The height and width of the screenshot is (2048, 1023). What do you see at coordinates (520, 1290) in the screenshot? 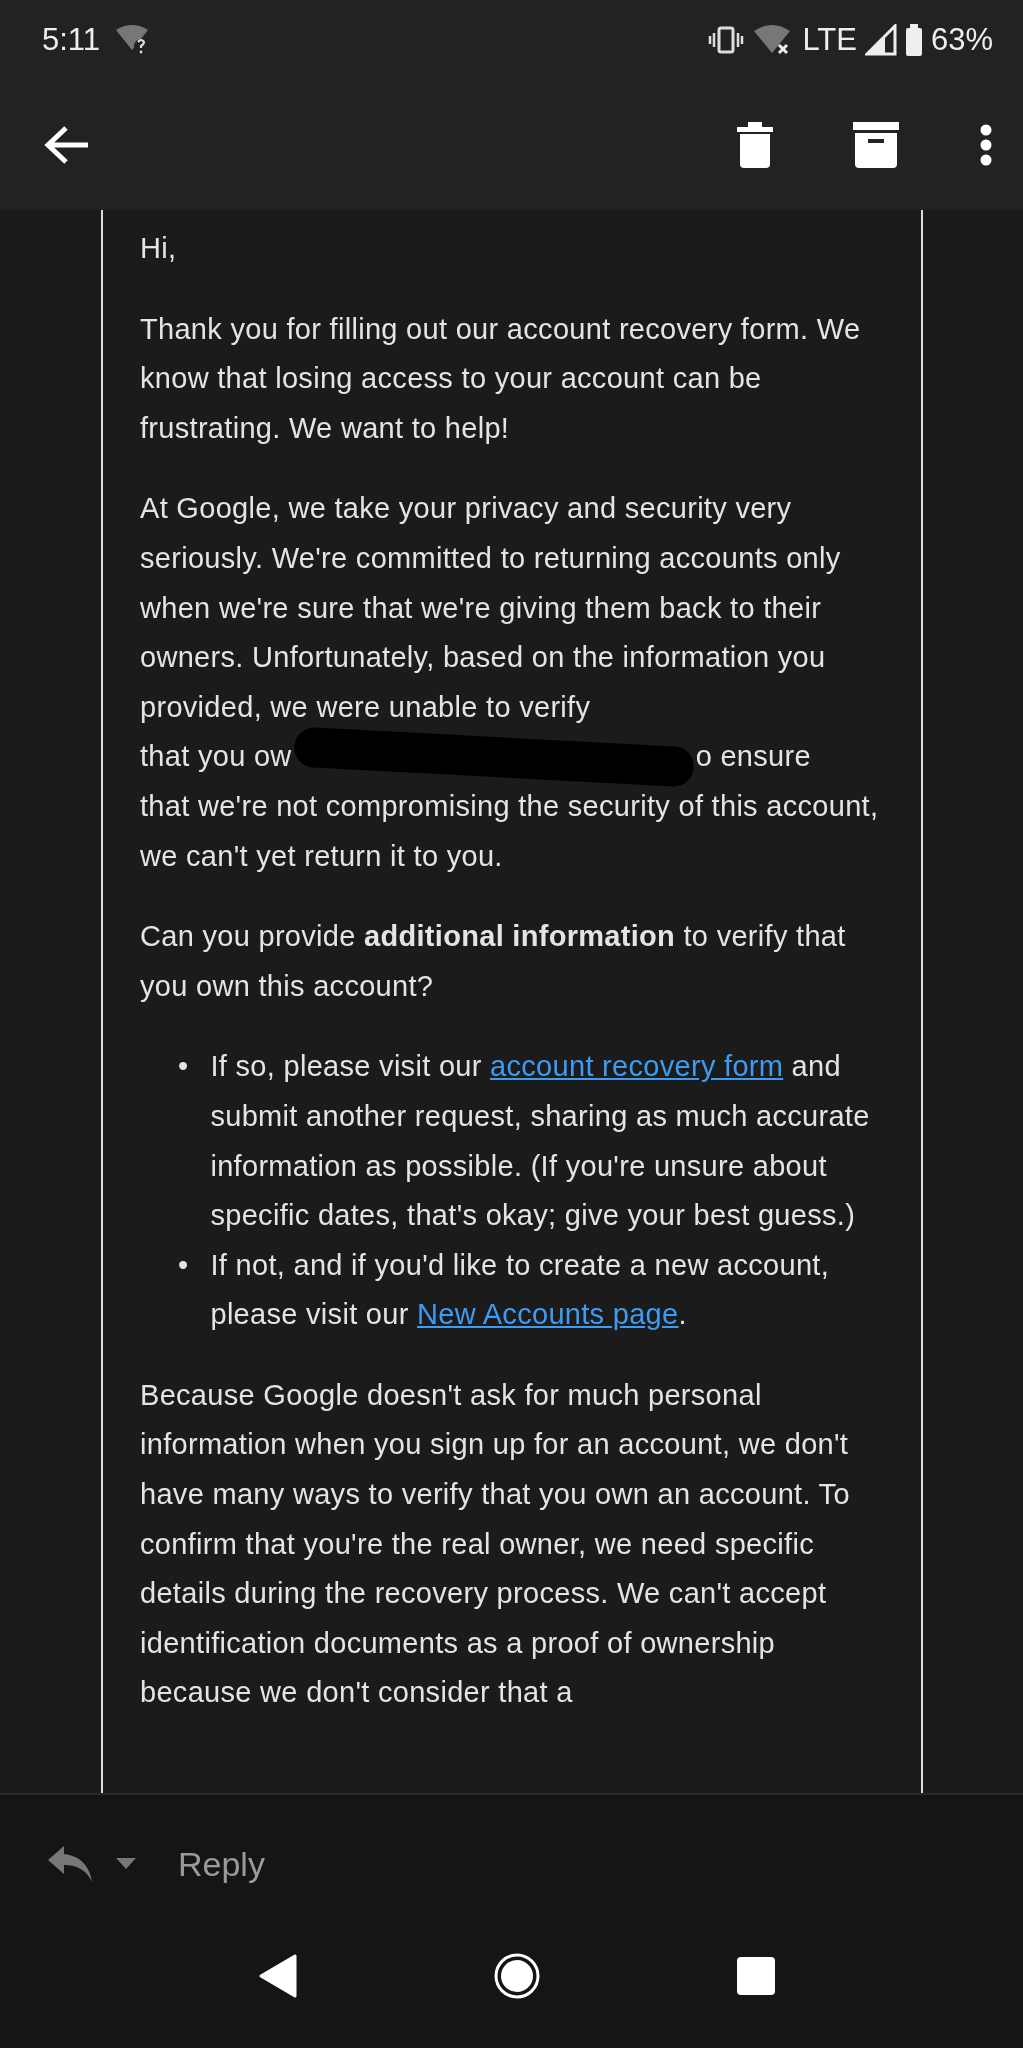
I see `list-item-text: If not, and if you'd like to create a new account, please visit our New Accounts page.` at bounding box center [520, 1290].